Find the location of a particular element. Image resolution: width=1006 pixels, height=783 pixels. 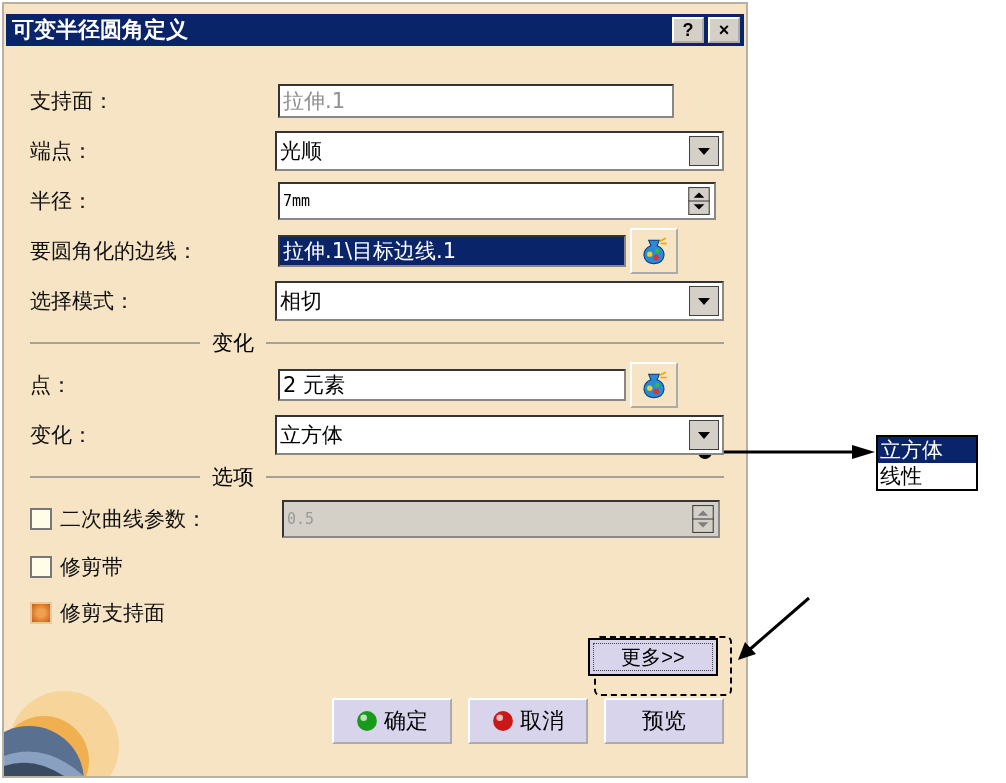

dialog-button: 取消 is located at coordinates (528, 721).